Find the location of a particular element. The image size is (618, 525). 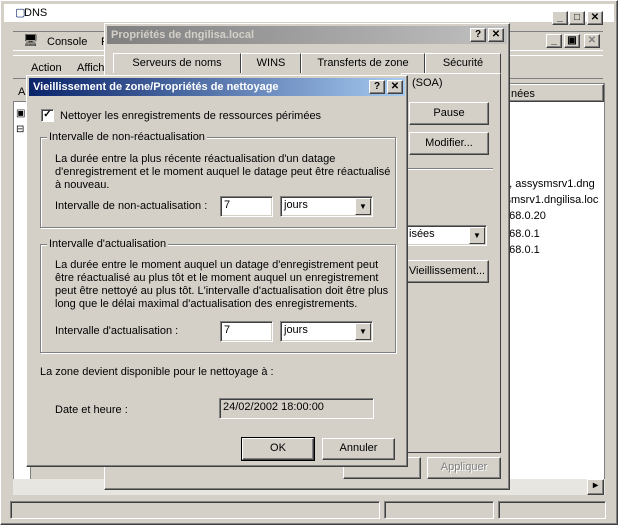

cancel-button-label: Annuler is located at coordinates (358, 448).